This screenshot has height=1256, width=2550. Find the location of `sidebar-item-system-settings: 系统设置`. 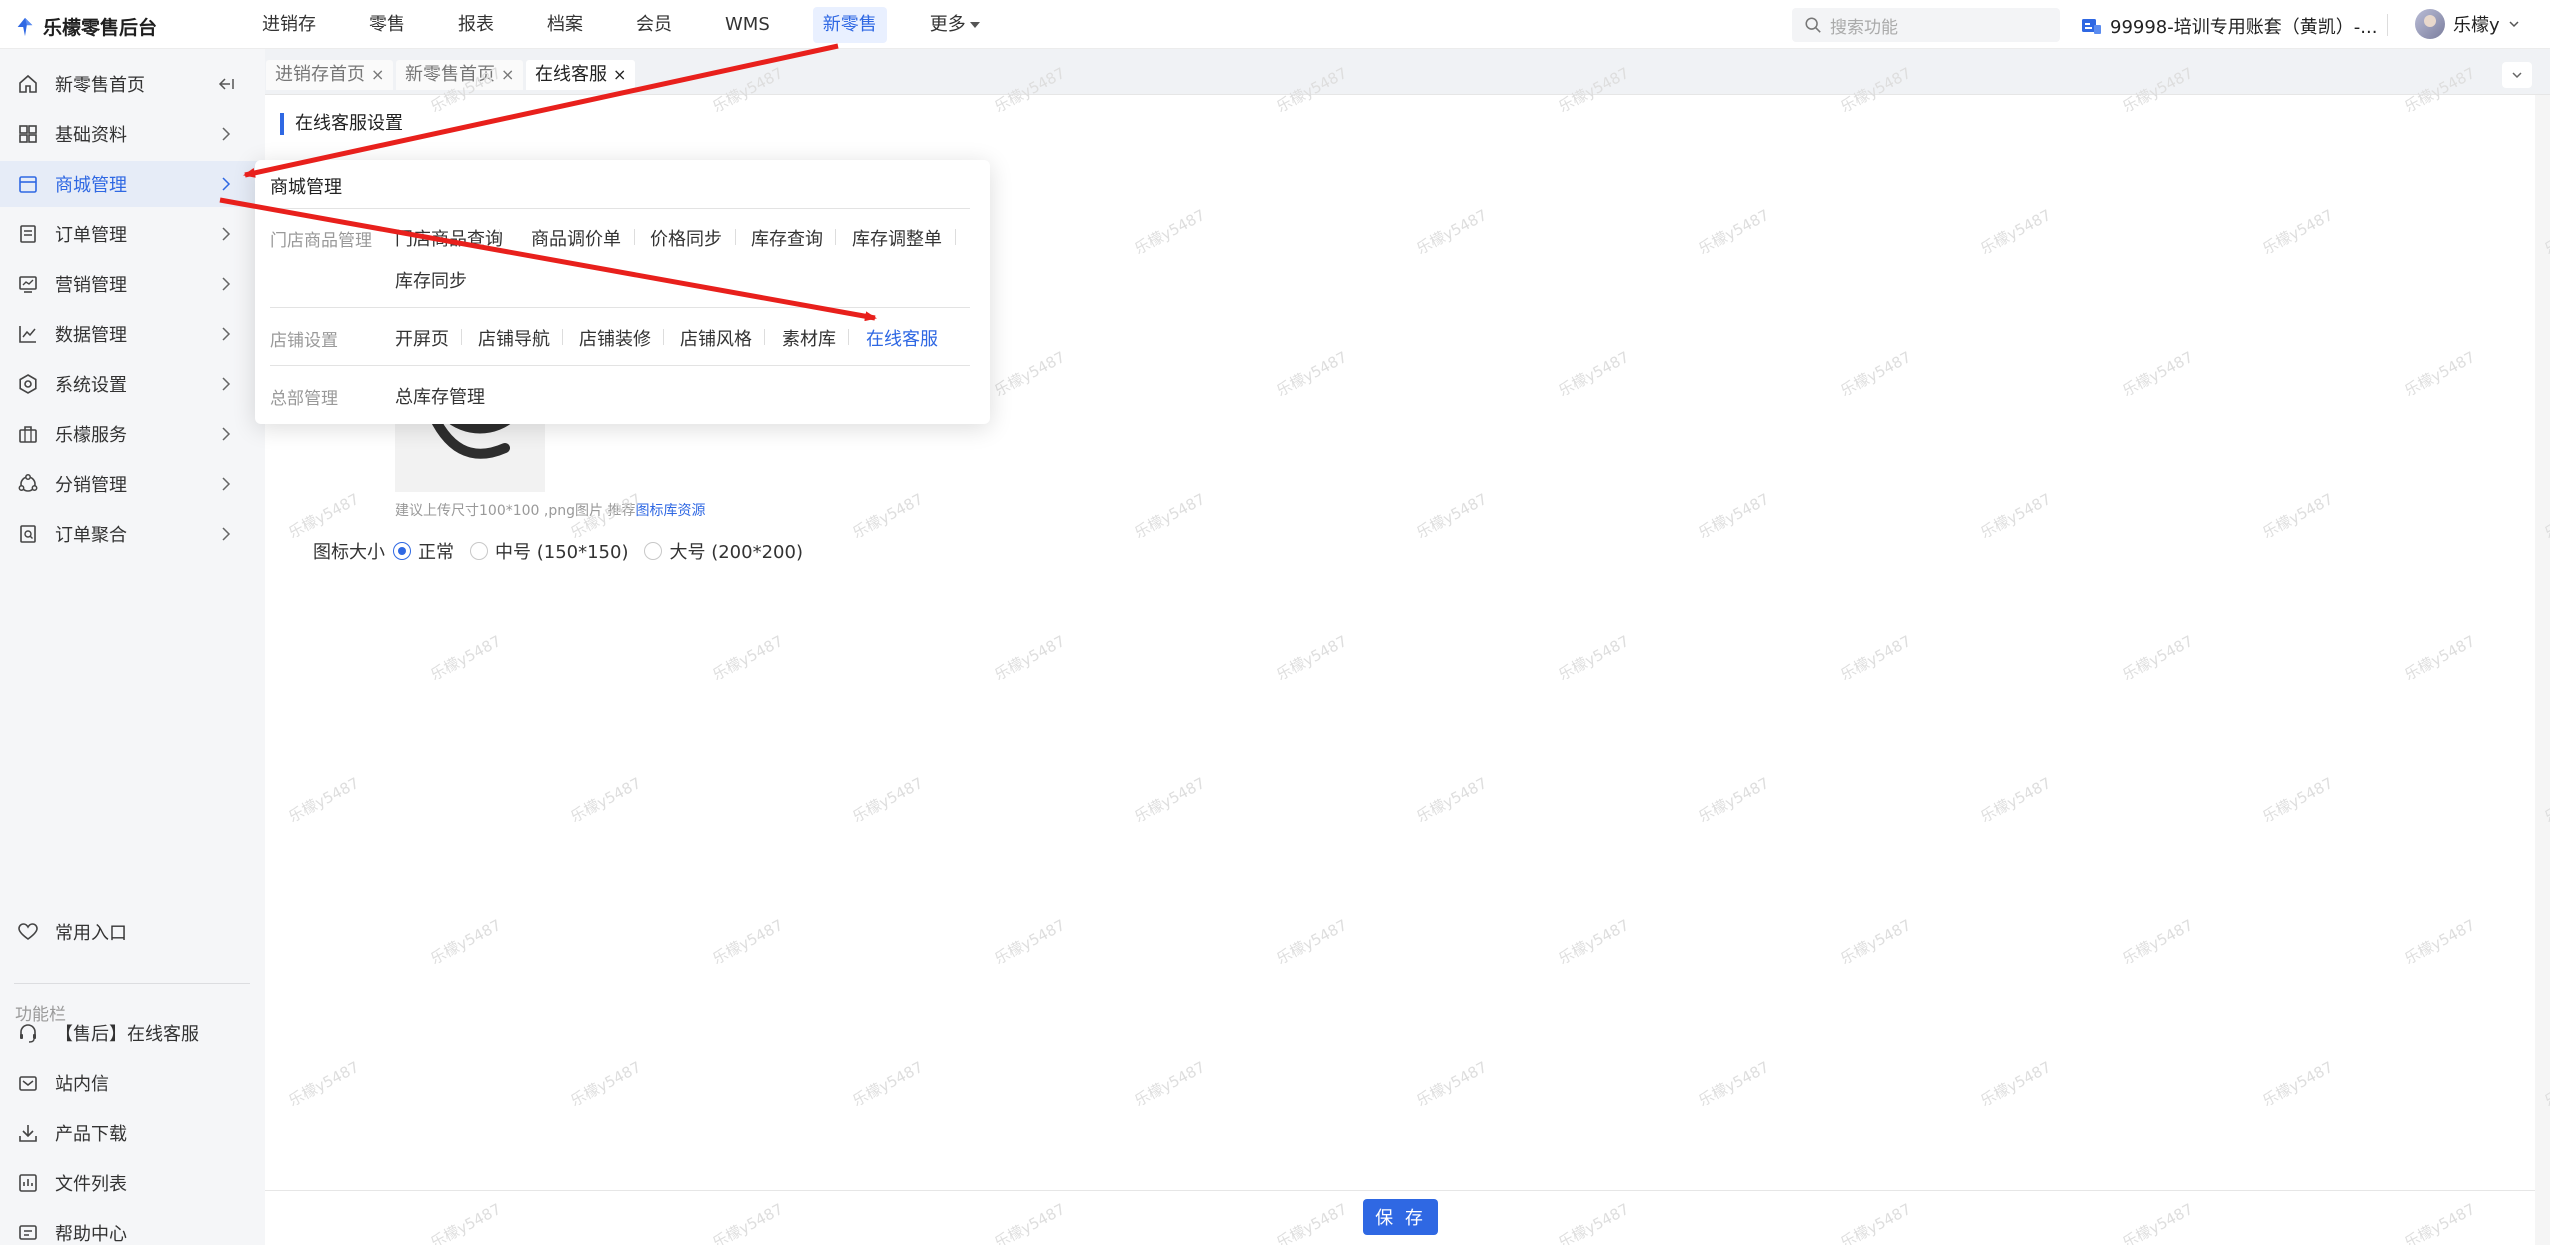

sidebar-item-system-settings: 系统设置 is located at coordinates (132, 384).